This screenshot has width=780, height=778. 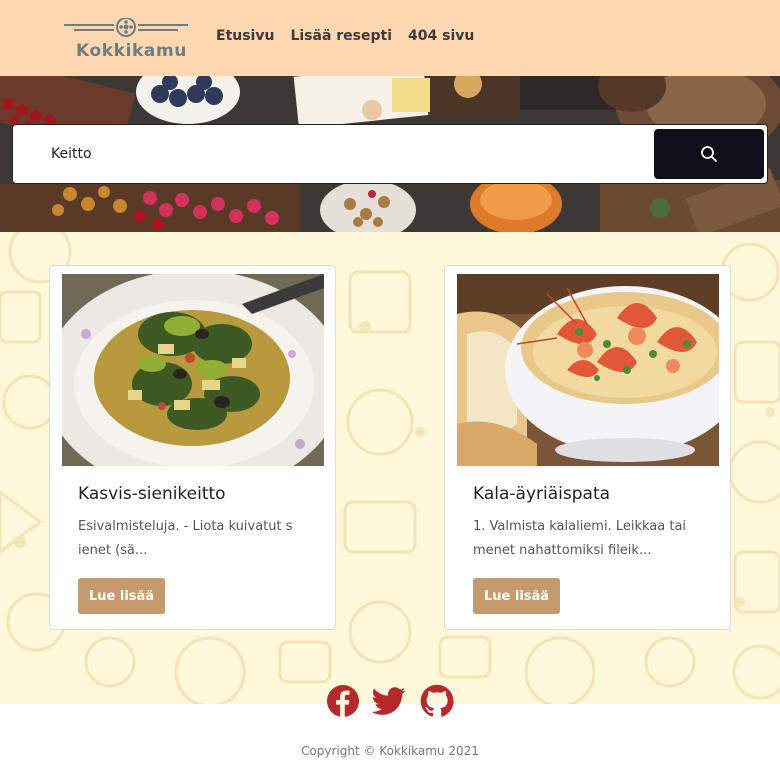 I want to click on nav-link-add-recipe: Lisää resepti, so click(x=341, y=36).